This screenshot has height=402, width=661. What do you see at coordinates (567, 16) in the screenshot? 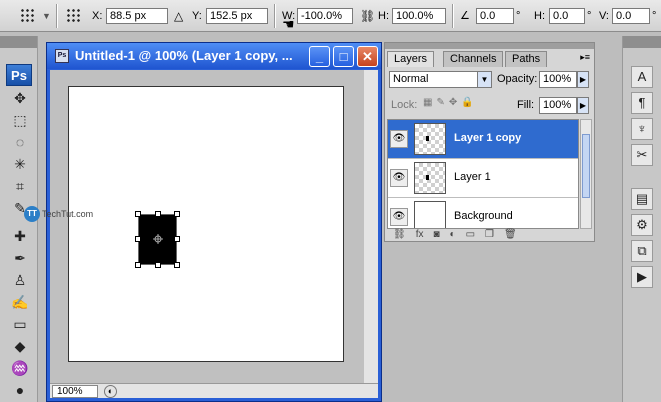
I see `h-skew-input: 0.0` at bounding box center [567, 16].